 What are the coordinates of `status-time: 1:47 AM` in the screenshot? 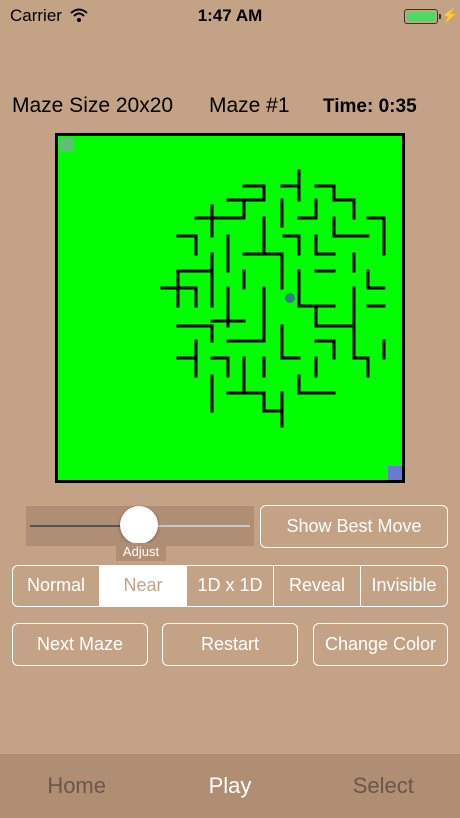 It's located at (230, 15).